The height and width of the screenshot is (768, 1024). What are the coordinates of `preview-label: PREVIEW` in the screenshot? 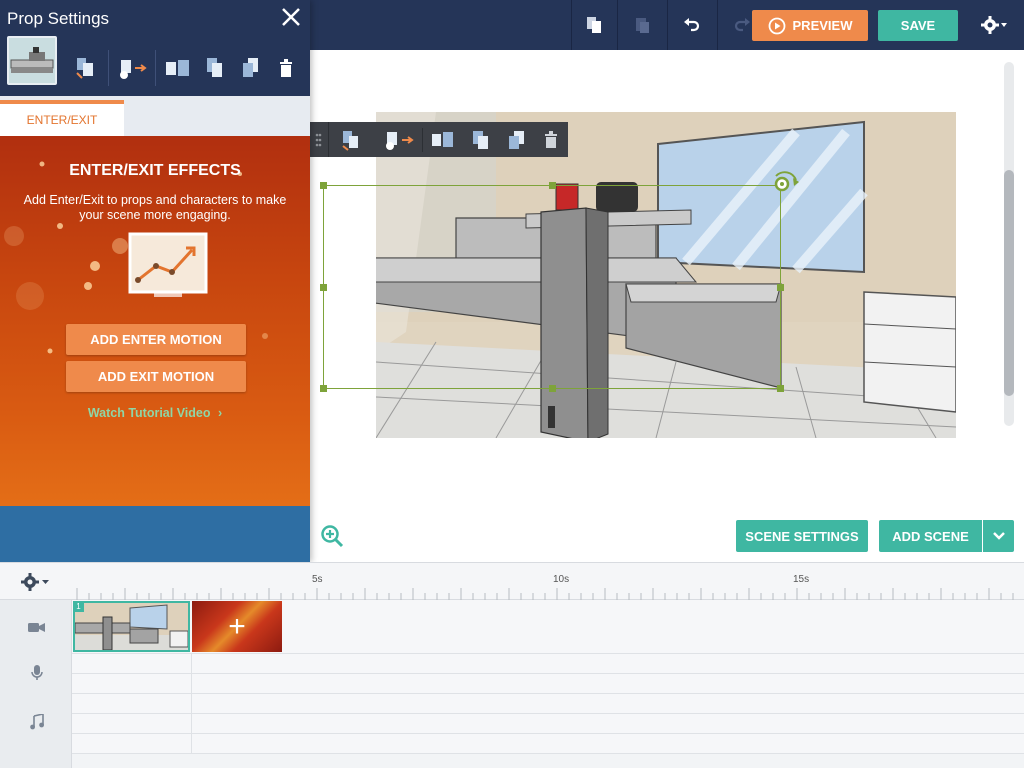 It's located at (822, 25).